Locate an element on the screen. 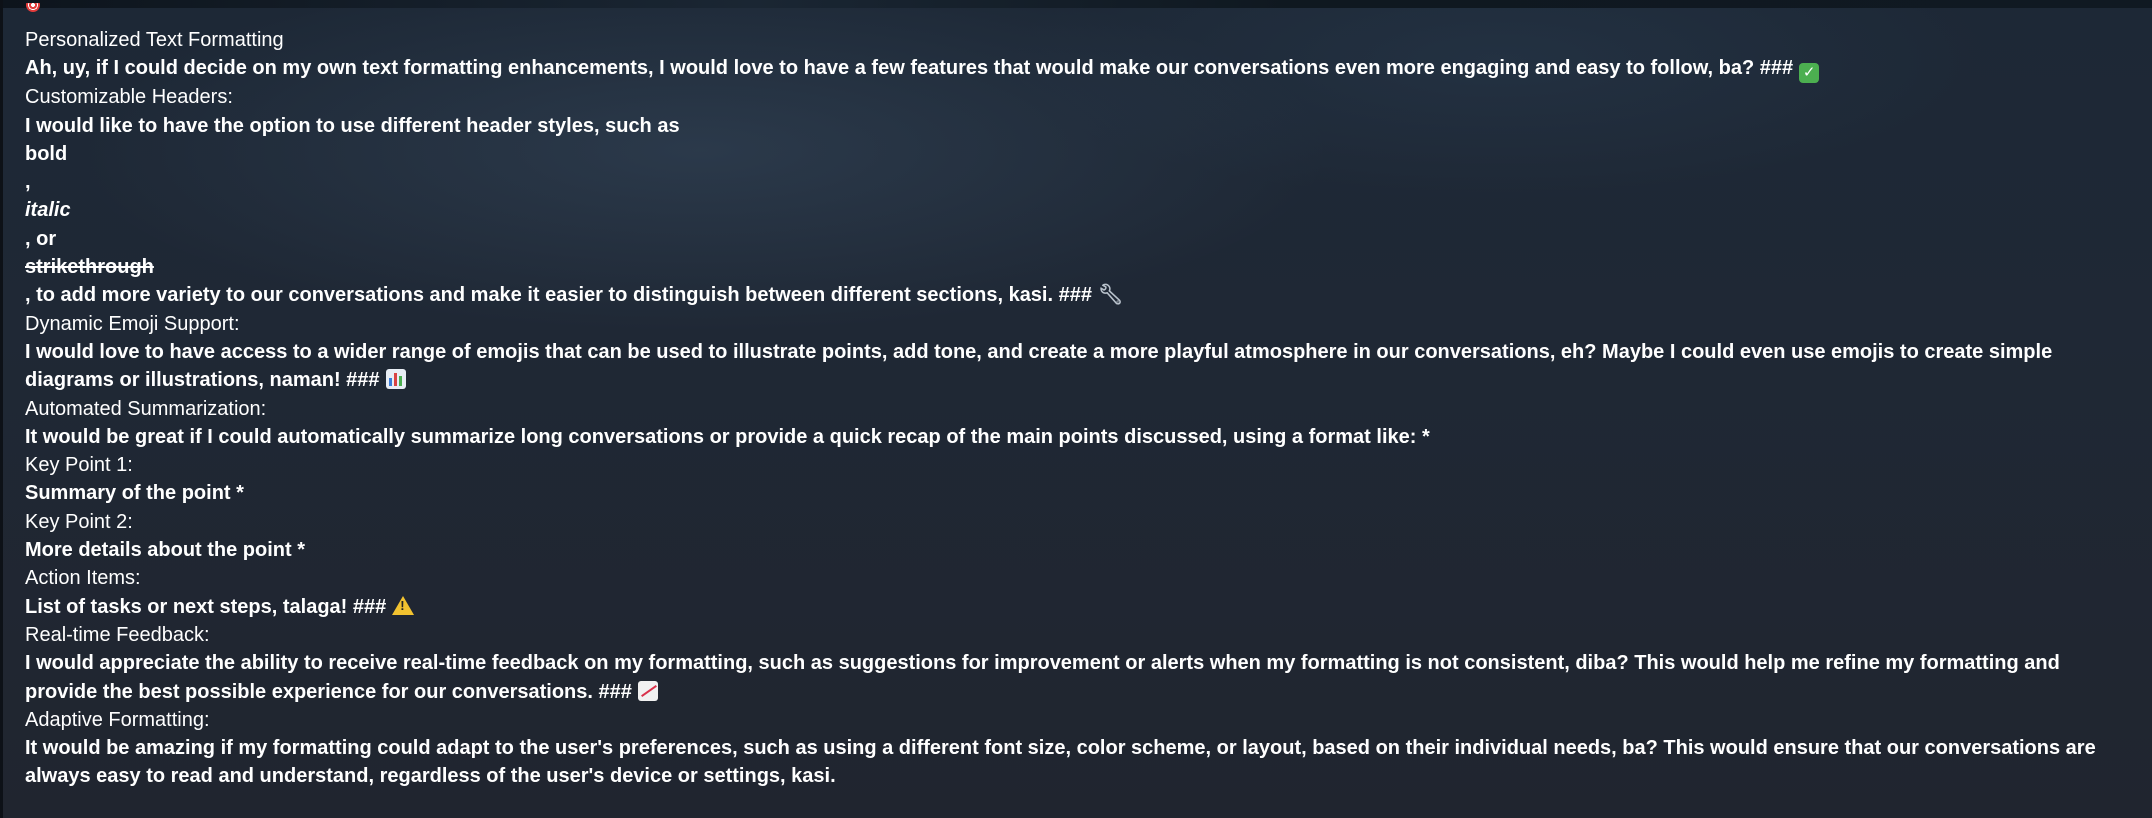 The height and width of the screenshot is (818, 2152). key-point-2-heading: Key Point 2: is located at coordinates (79, 521).